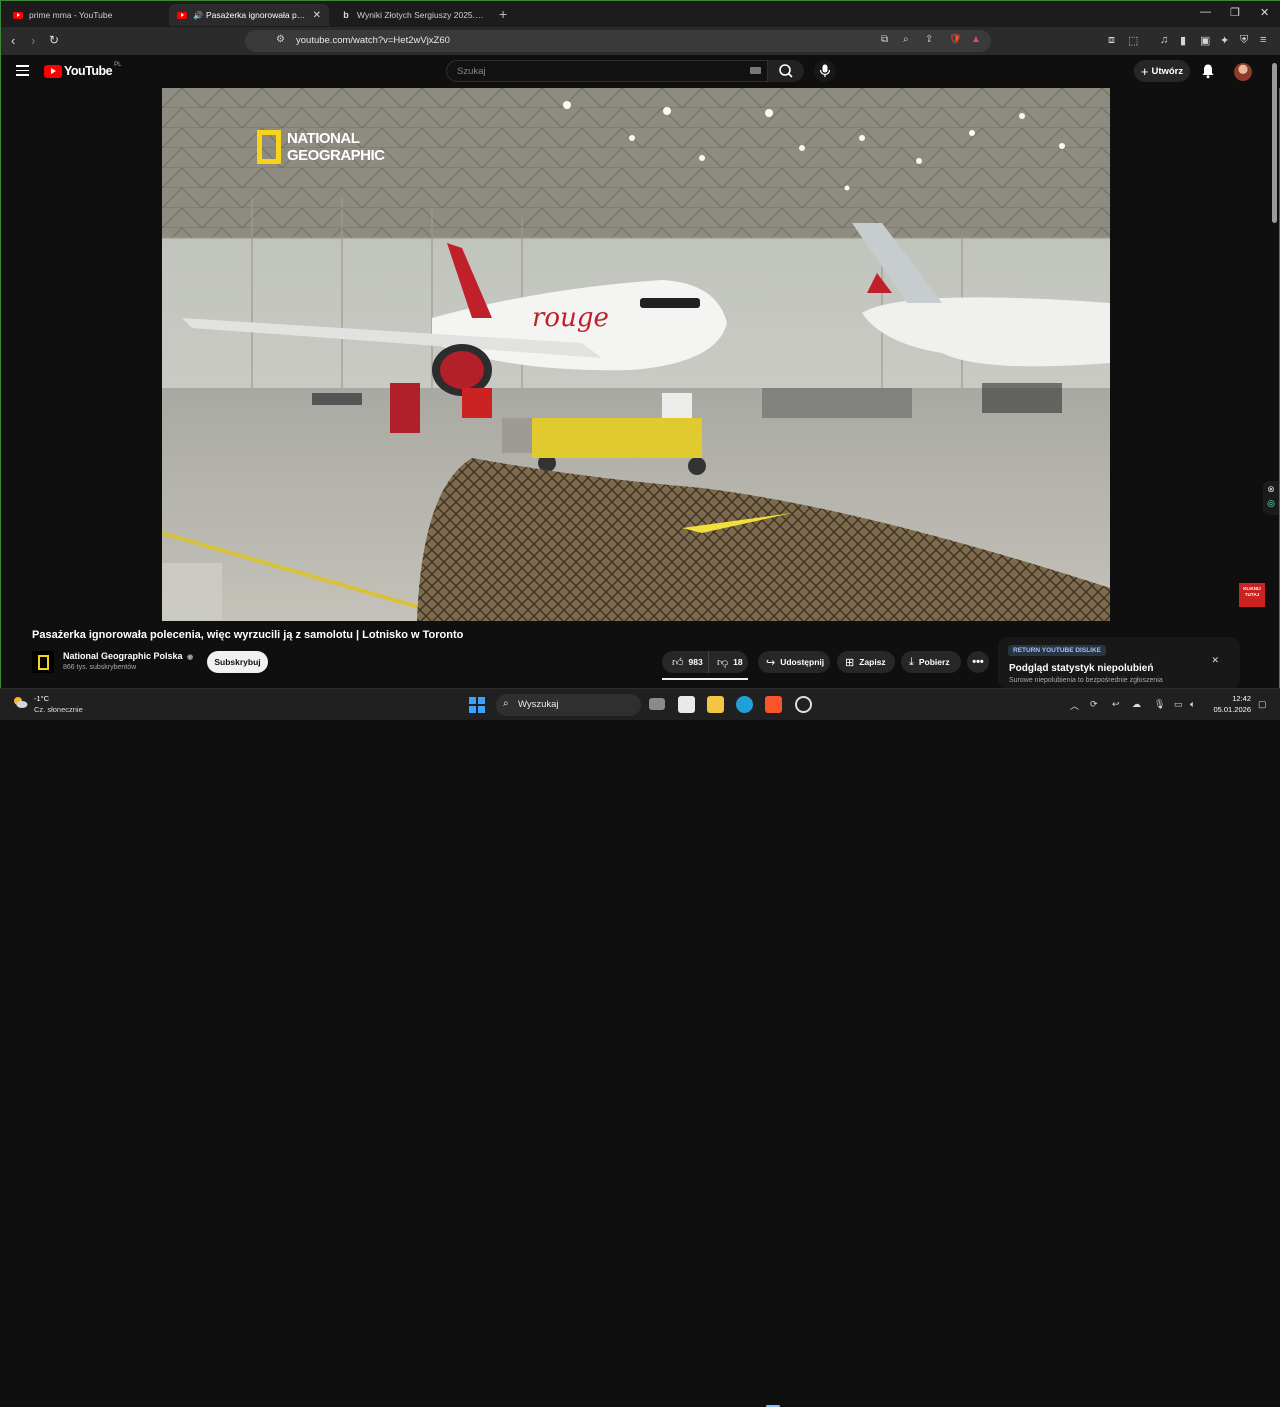  What do you see at coordinates (884, 39) in the screenshot?
I see `open-external-icon: ⧉` at bounding box center [884, 39].